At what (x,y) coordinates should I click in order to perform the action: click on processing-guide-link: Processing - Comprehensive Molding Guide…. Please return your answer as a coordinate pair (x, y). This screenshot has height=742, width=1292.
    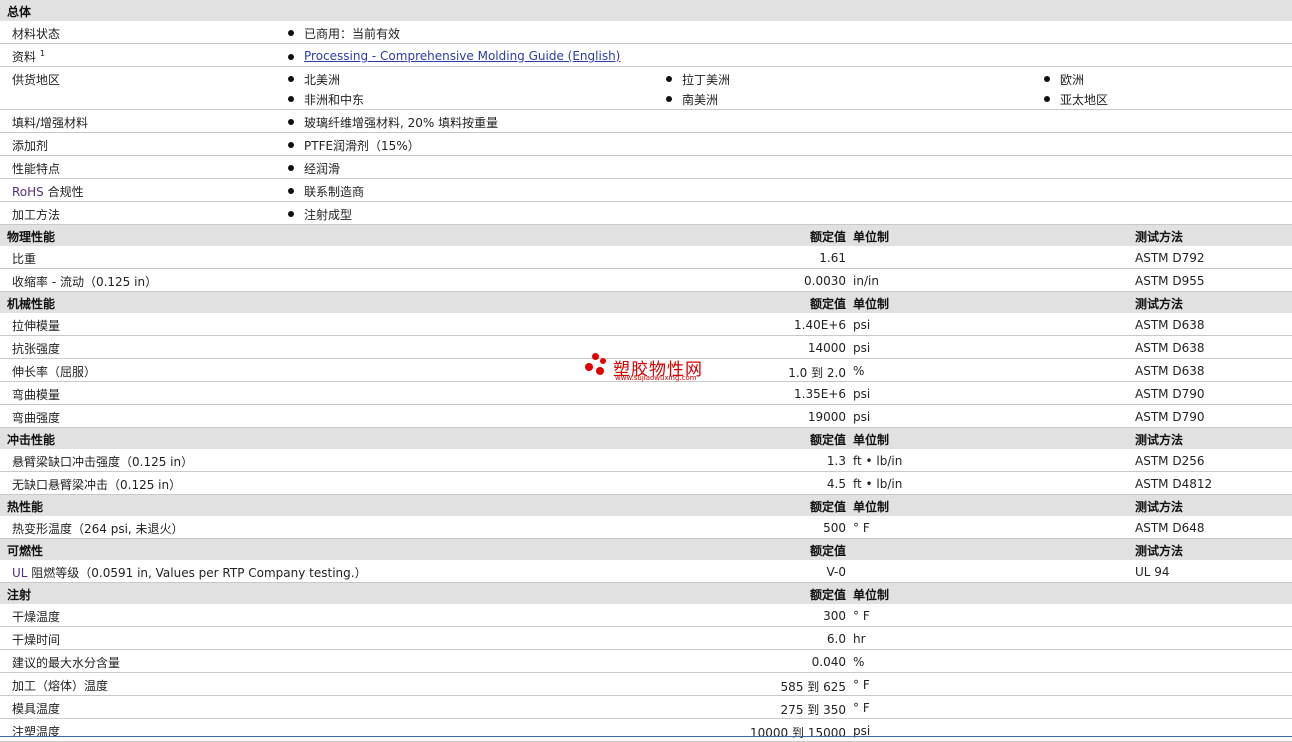
    Looking at the image, I should click on (462, 56).